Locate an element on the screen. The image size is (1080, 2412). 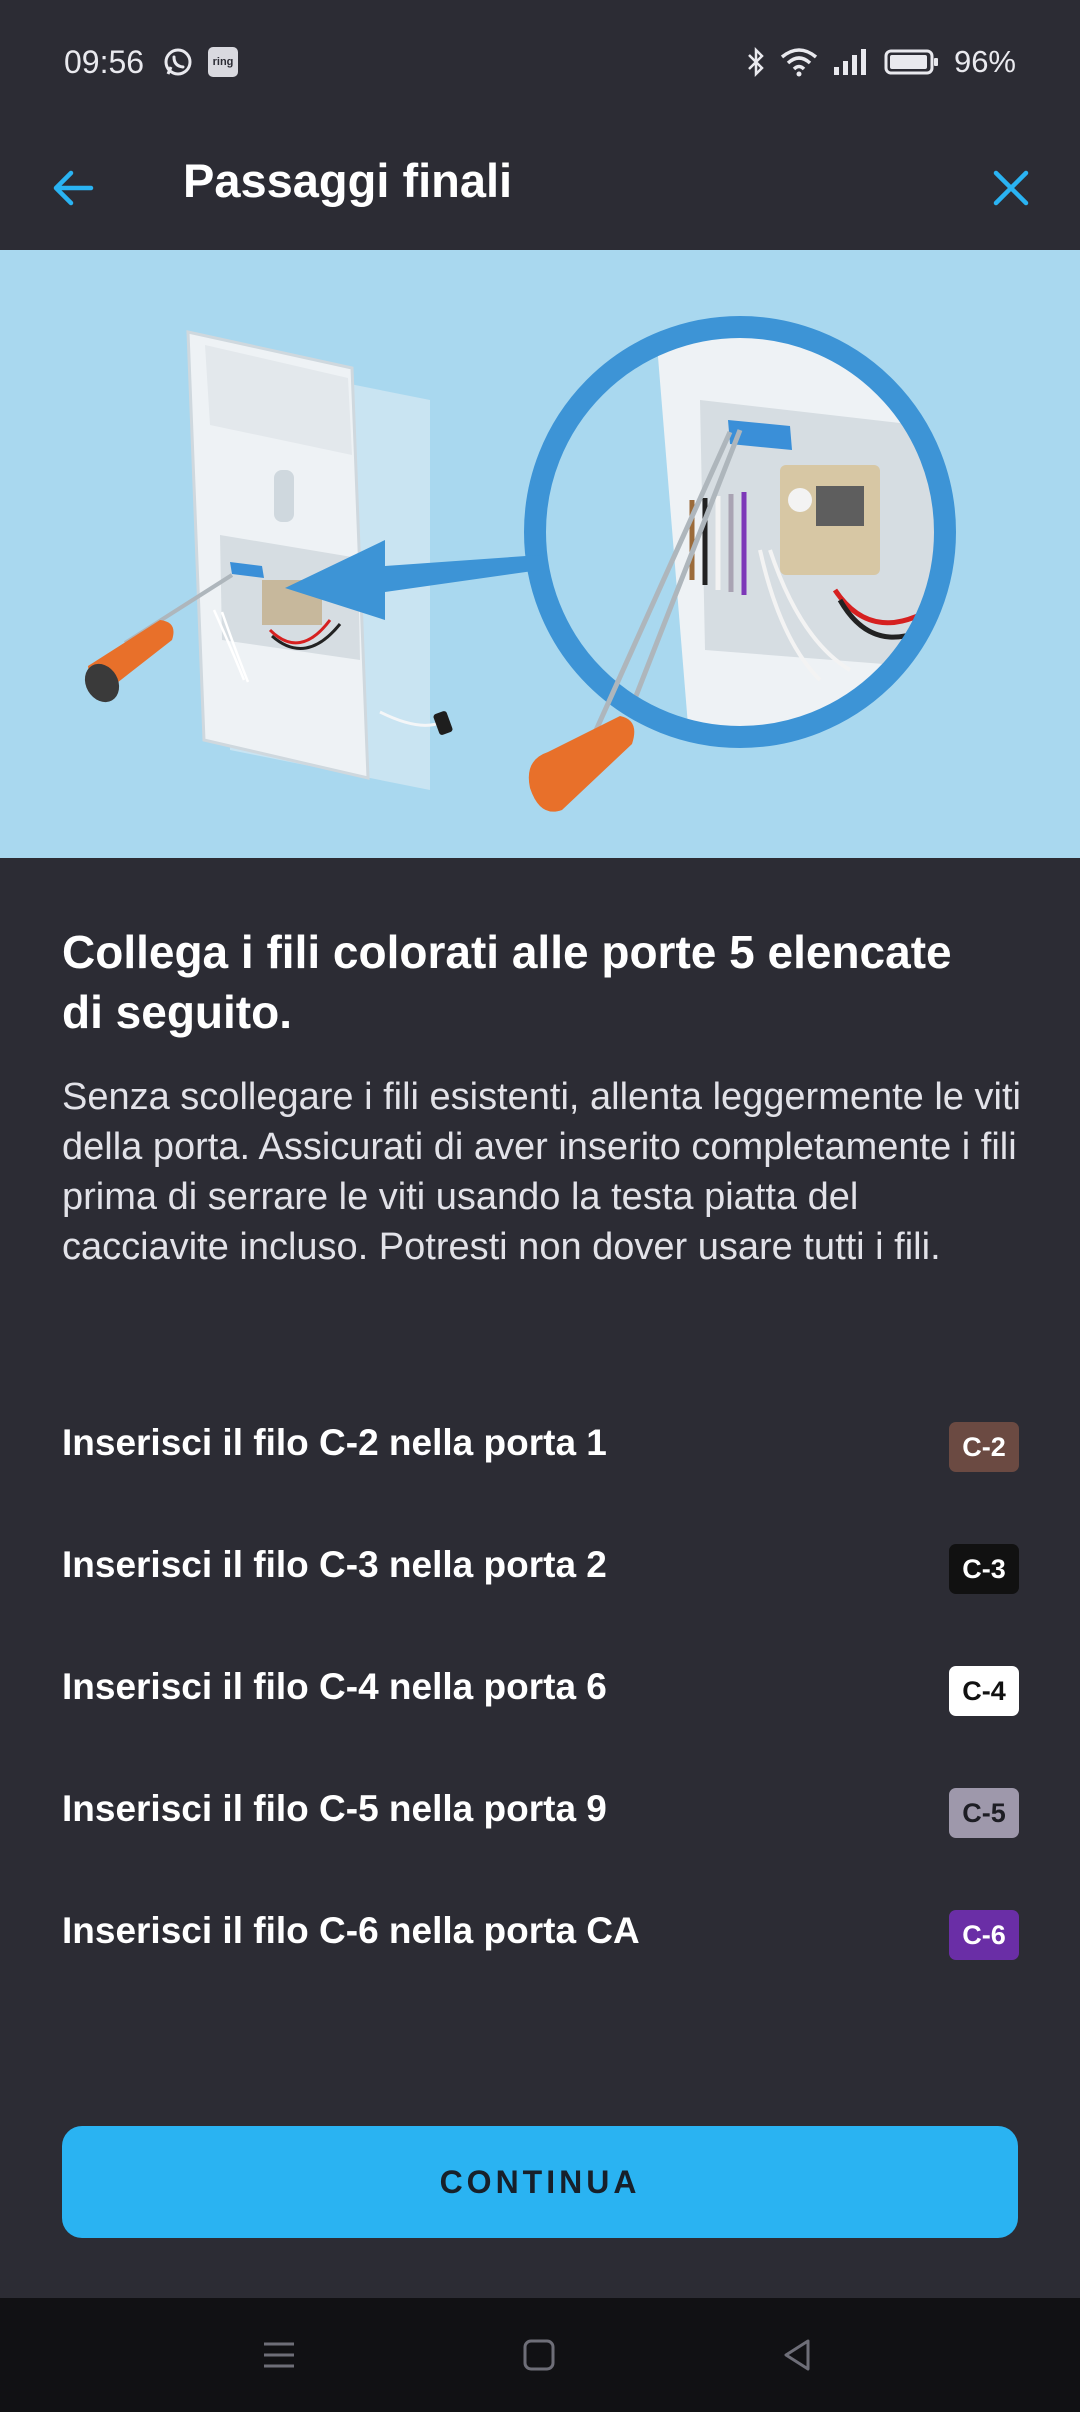
wire-instruction: Inserisci il filo C-4 nella porta 6 is located at coordinates (334, 1686).